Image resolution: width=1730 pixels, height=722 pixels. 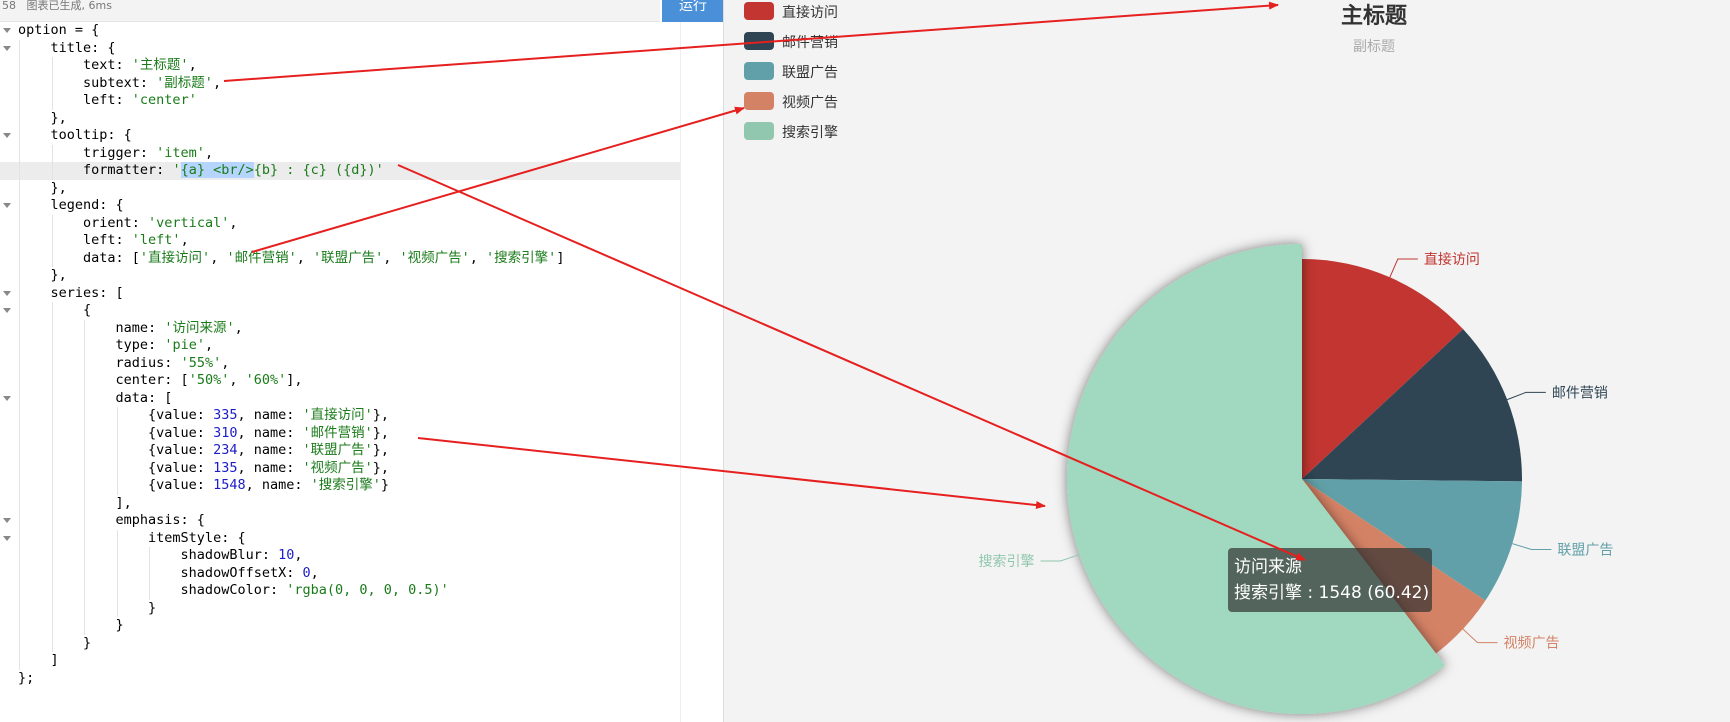 What do you see at coordinates (340, 503) in the screenshot?
I see `code-line: ],` at bounding box center [340, 503].